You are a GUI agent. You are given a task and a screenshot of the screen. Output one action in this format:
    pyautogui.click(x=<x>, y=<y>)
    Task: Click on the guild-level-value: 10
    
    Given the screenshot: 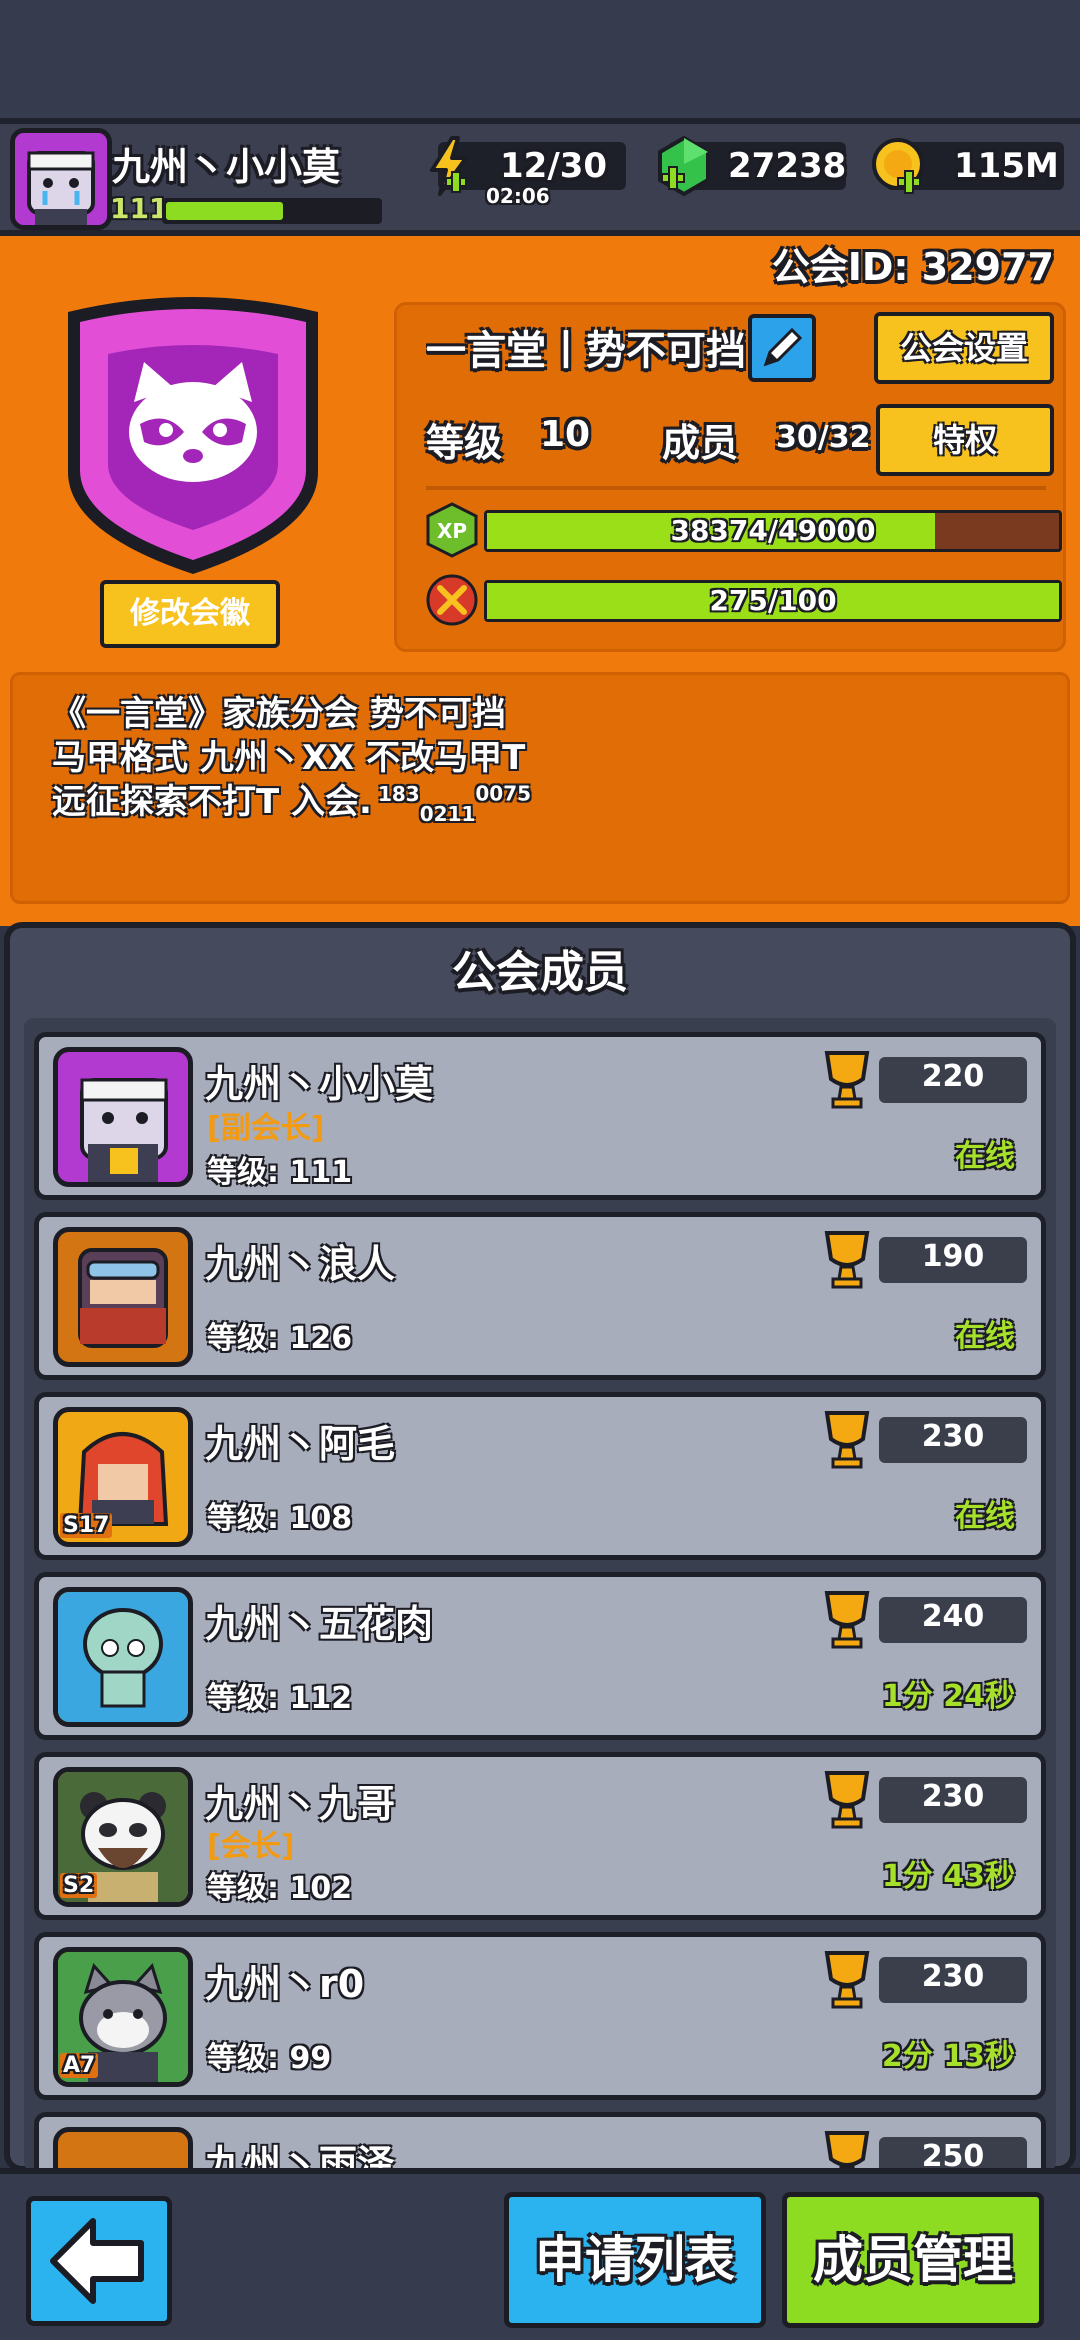 What is the action you would take?
    pyautogui.click(x=565, y=434)
    